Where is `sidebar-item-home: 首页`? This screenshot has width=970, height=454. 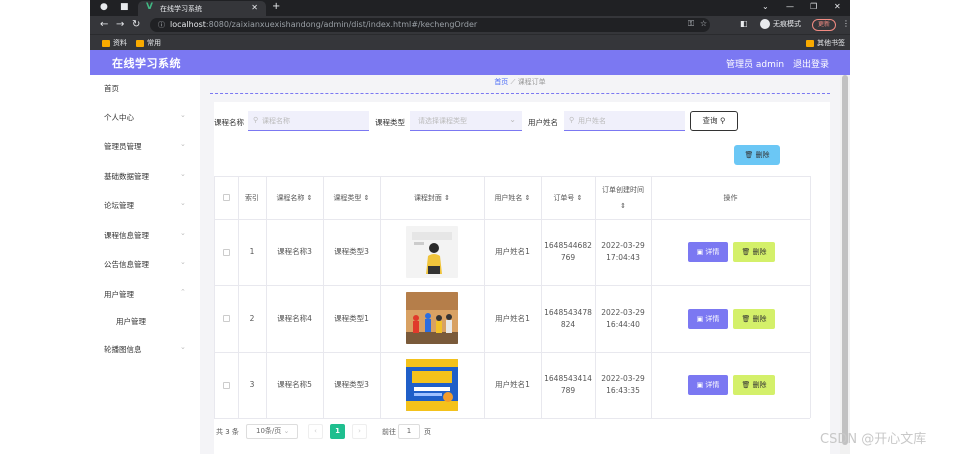 sidebar-item-home: 首页 is located at coordinates (145, 89).